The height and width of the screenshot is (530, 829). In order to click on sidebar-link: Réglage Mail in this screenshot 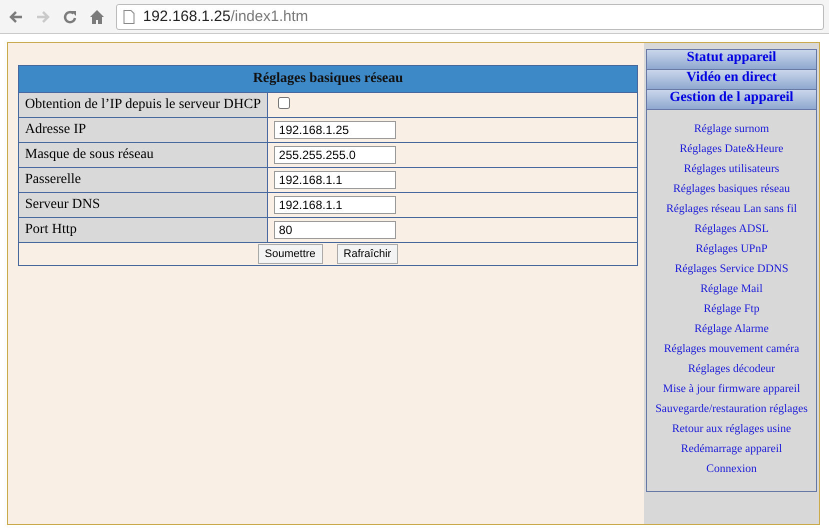, I will do `click(731, 289)`.